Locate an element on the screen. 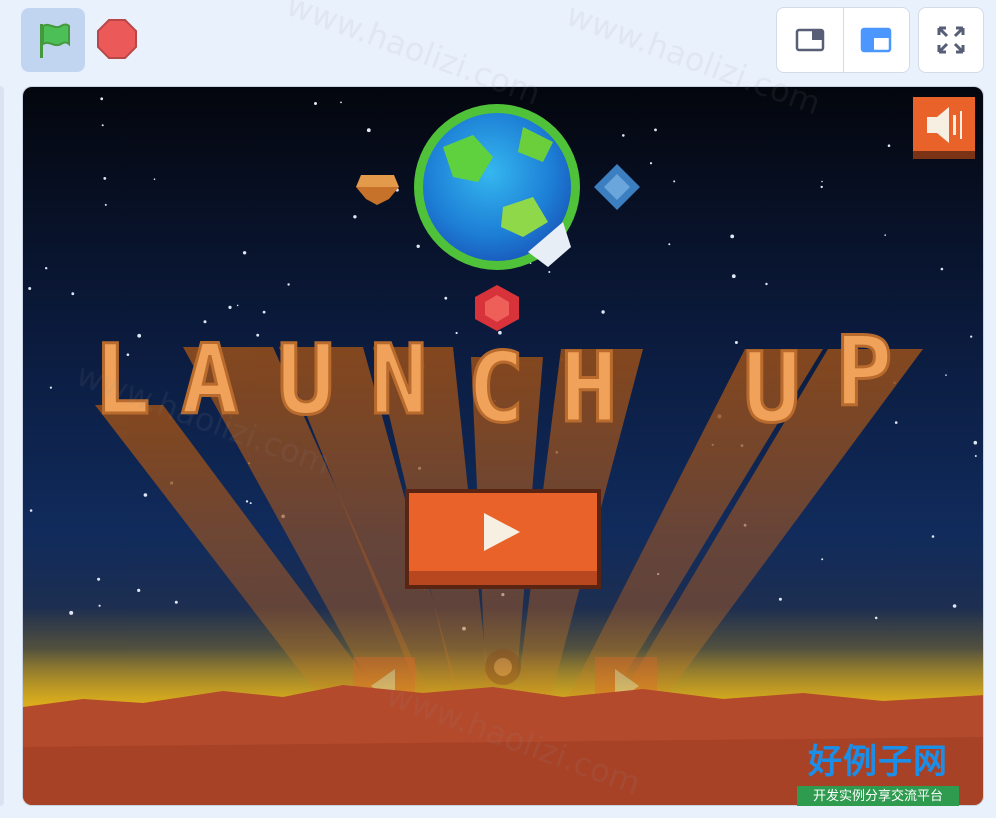 The image size is (996, 818). title-letter: N is located at coordinates (399, 380).